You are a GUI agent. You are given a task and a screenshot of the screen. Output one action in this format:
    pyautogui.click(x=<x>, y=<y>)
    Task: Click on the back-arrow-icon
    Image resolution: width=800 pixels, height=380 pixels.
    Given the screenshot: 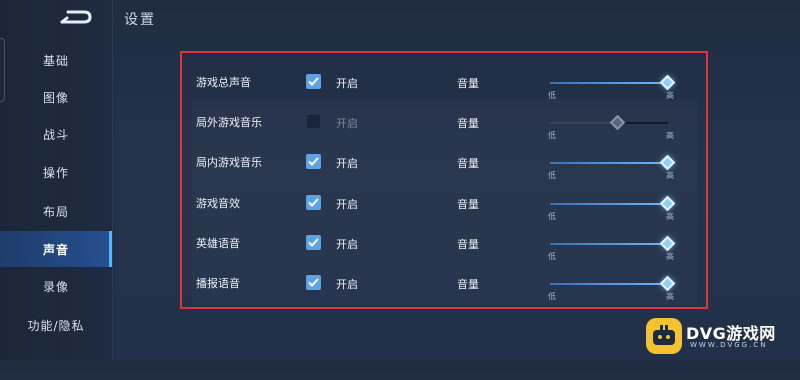 What is the action you would take?
    pyautogui.click(x=76, y=17)
    